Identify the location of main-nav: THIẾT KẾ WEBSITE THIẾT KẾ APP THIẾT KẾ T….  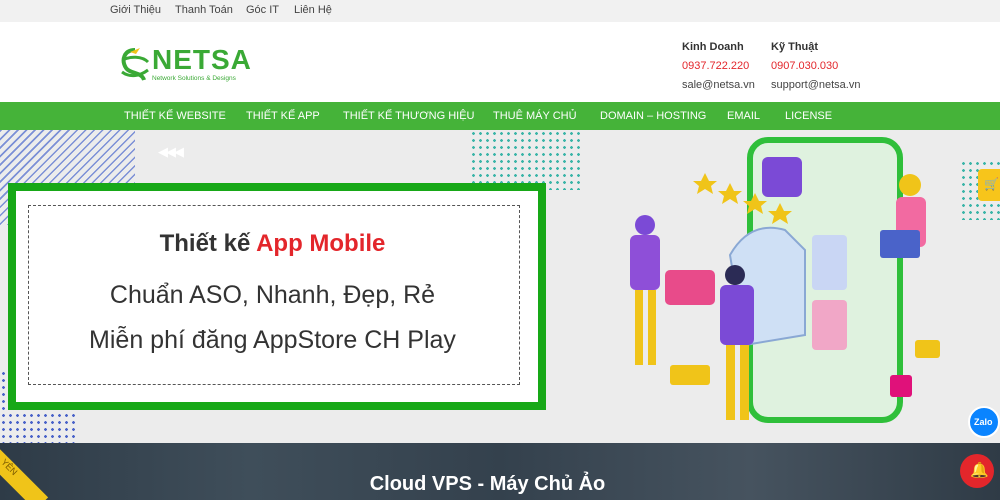
(500, 116).